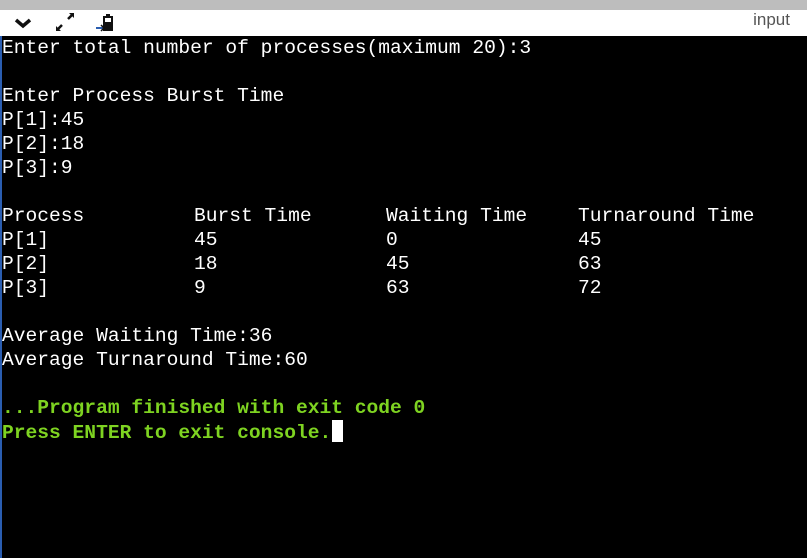 Image resolution: width=807 pixels, height=558 pixels. What do you see at coordinates (167, 433) in the screenshot?
I see `press-enter-text: Press ENTER to exit console.` at bounding box center [167, 433].